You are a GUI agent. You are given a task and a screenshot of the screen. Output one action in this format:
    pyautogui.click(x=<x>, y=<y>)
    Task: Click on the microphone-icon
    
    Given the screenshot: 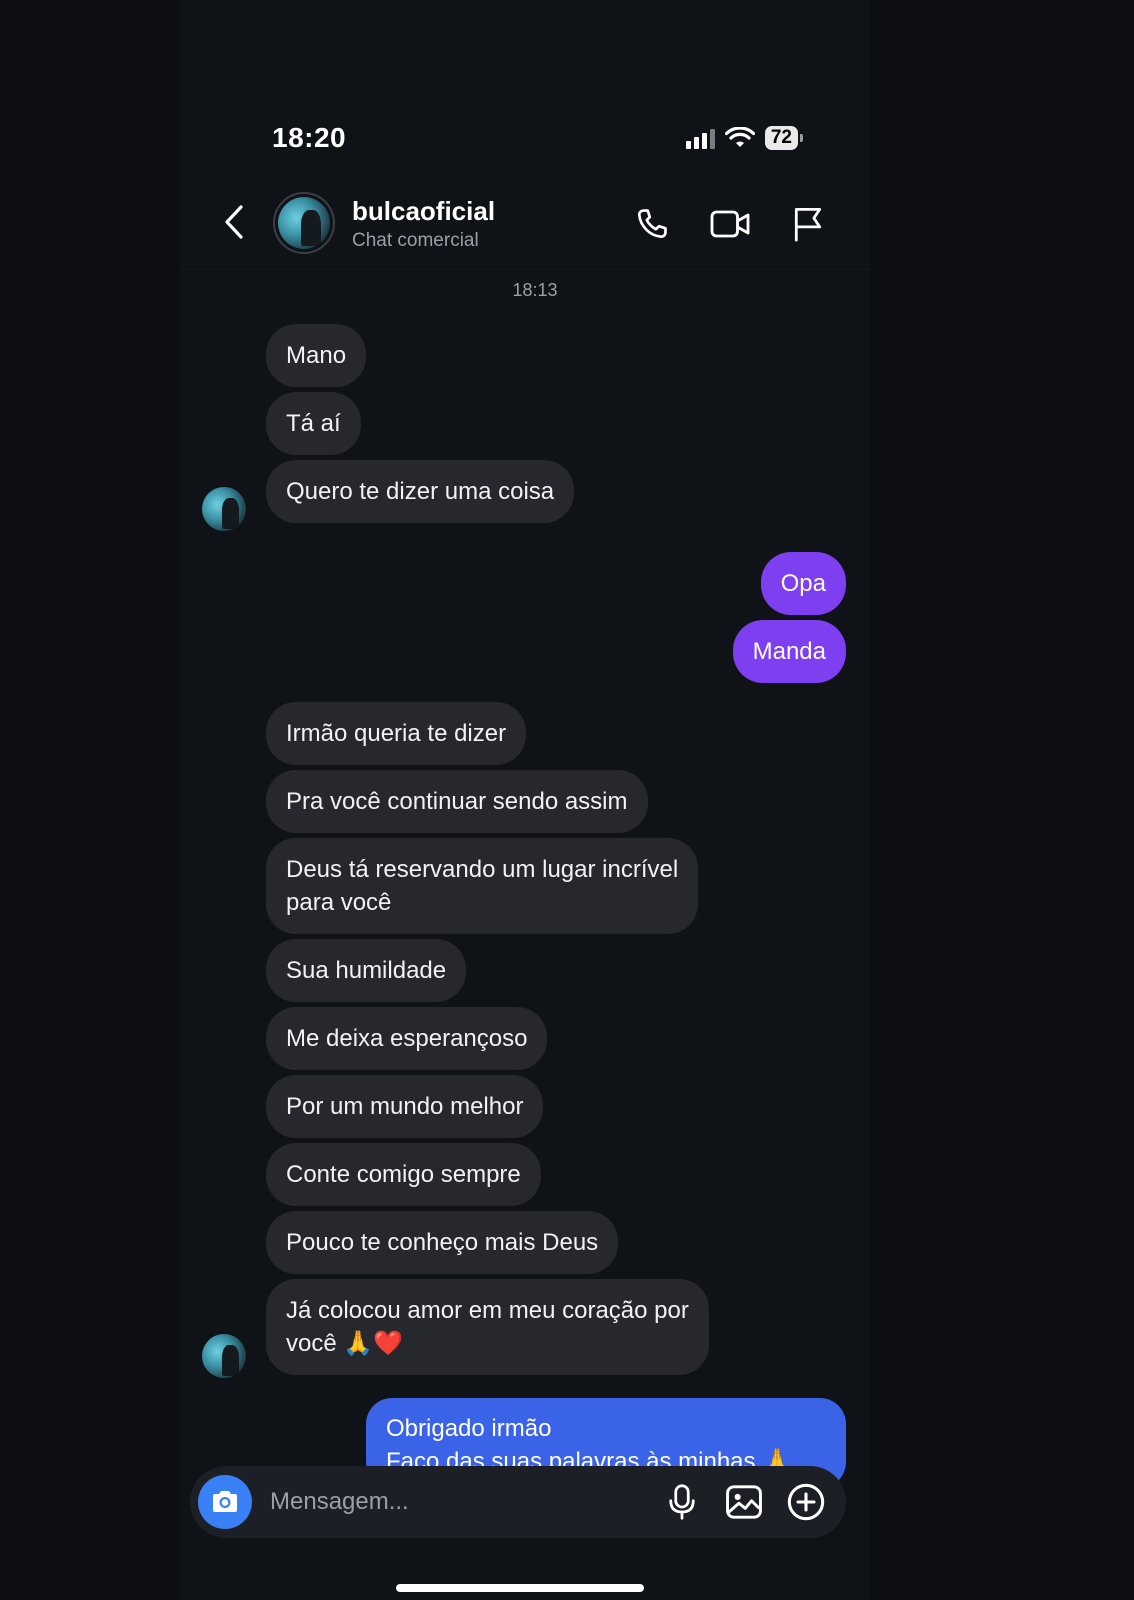 What is the action you would take?
    pyautogui.click(x=682, y=1502)
    